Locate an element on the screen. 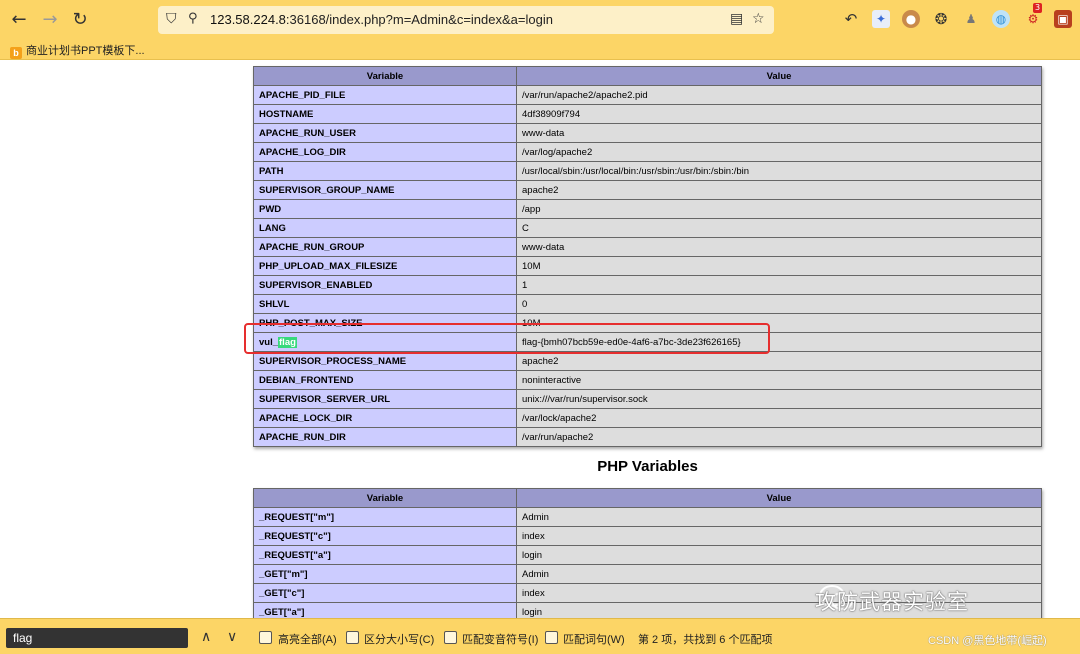 The height and width of the screenshot is (654, 1080). variable-name-cell: PWD is located at coordinates (385, 209).